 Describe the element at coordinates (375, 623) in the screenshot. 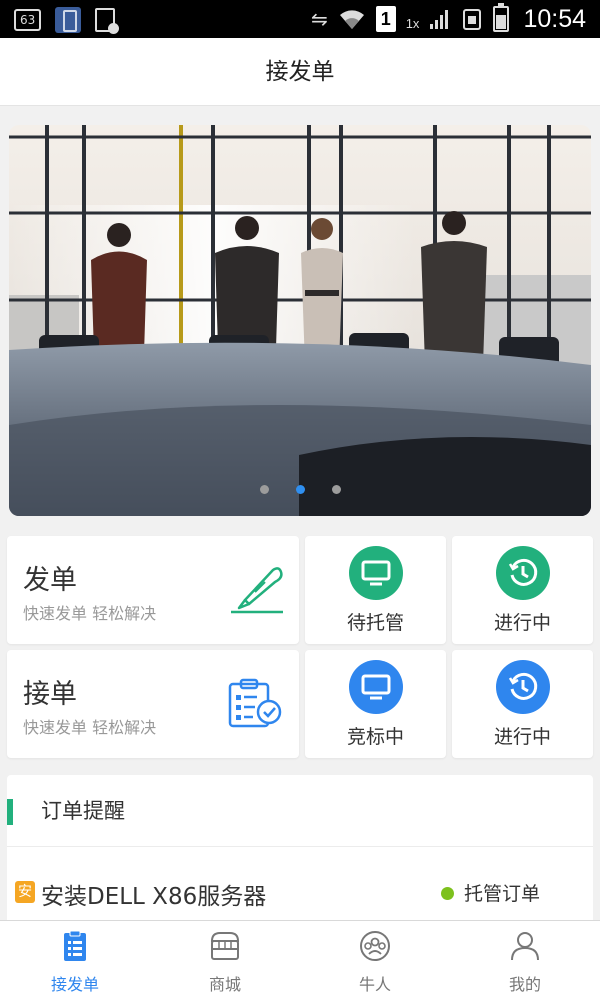

I see `pending-custody-label: 待托管` at that location.